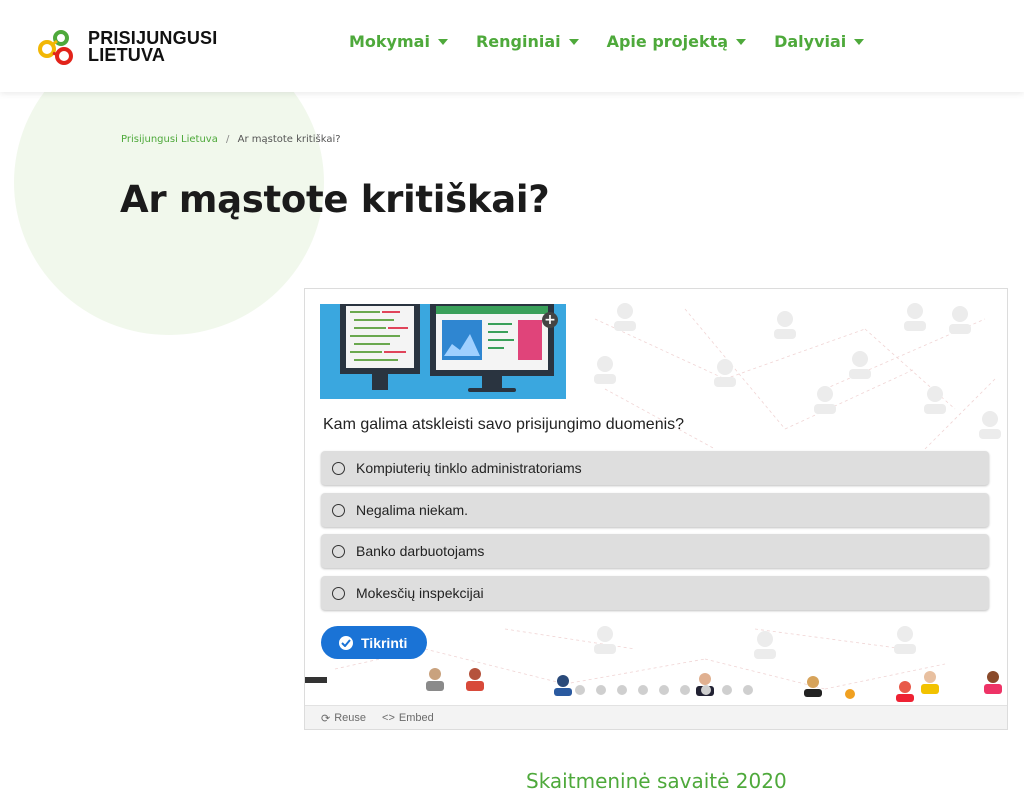 The image size is (1024, 806). I want to click on page-title: Ar mąstote kritiškai?, so click(335, 199).